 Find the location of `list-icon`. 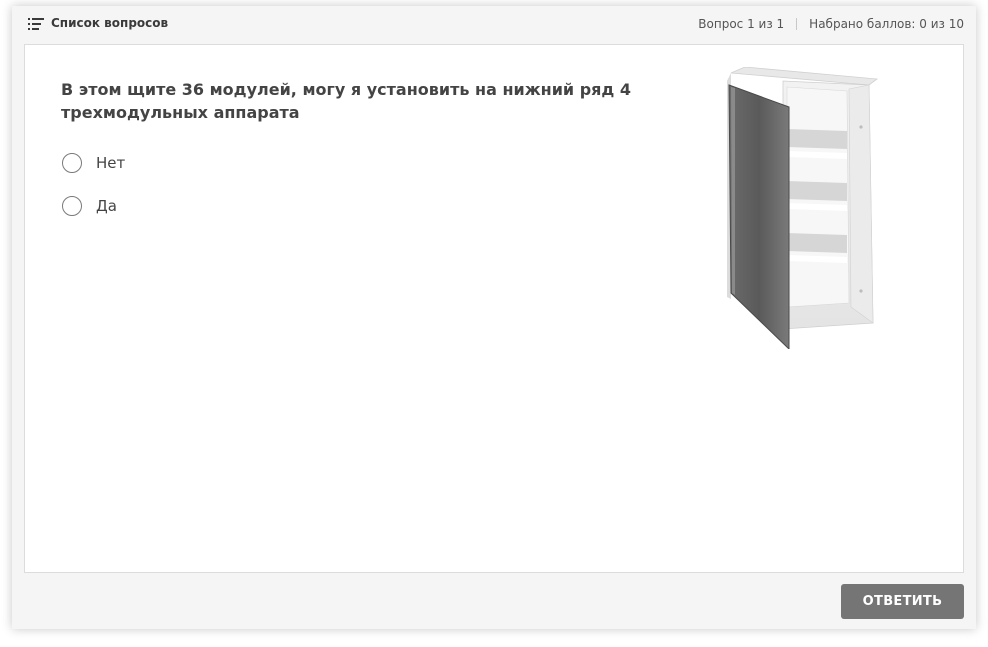

list-icon is located at coordinates (36, 23).